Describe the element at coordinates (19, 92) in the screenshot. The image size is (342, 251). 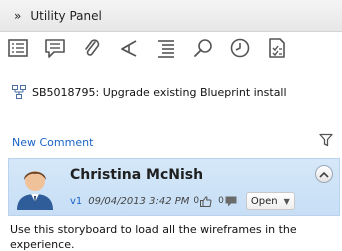
I see `storyboard-icon` at that location.